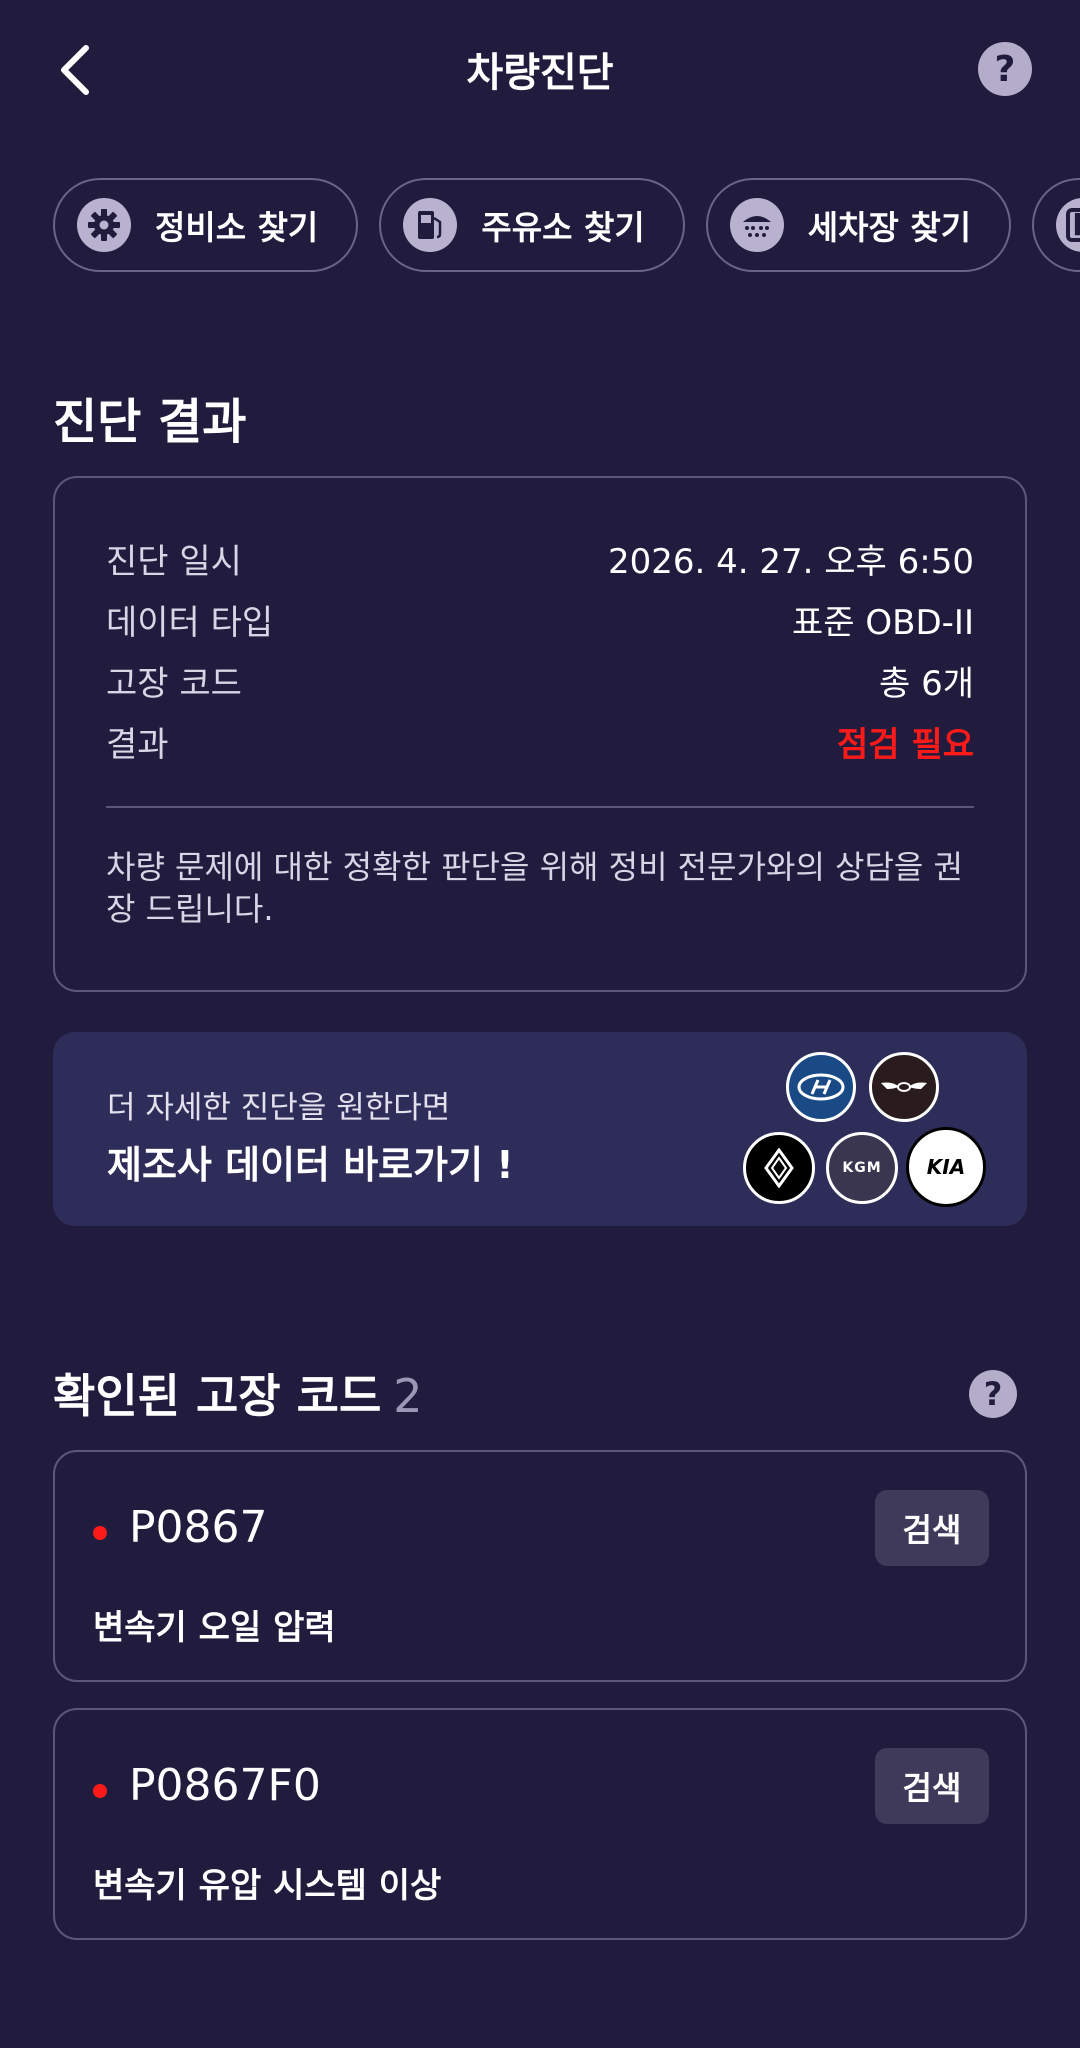 This screenshot has height=2048, width=1080. I want to click on kia-logo-text: KIA, so click(946, 1167).